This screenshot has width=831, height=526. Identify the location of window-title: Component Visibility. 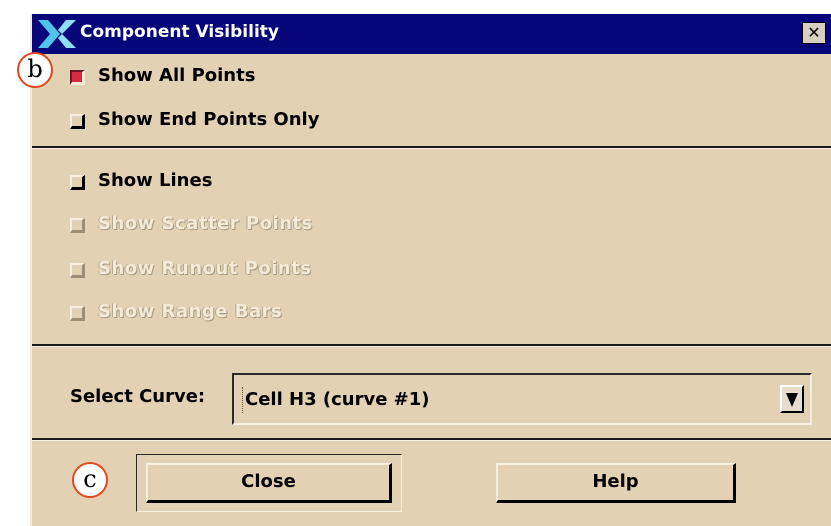
(179, 32).